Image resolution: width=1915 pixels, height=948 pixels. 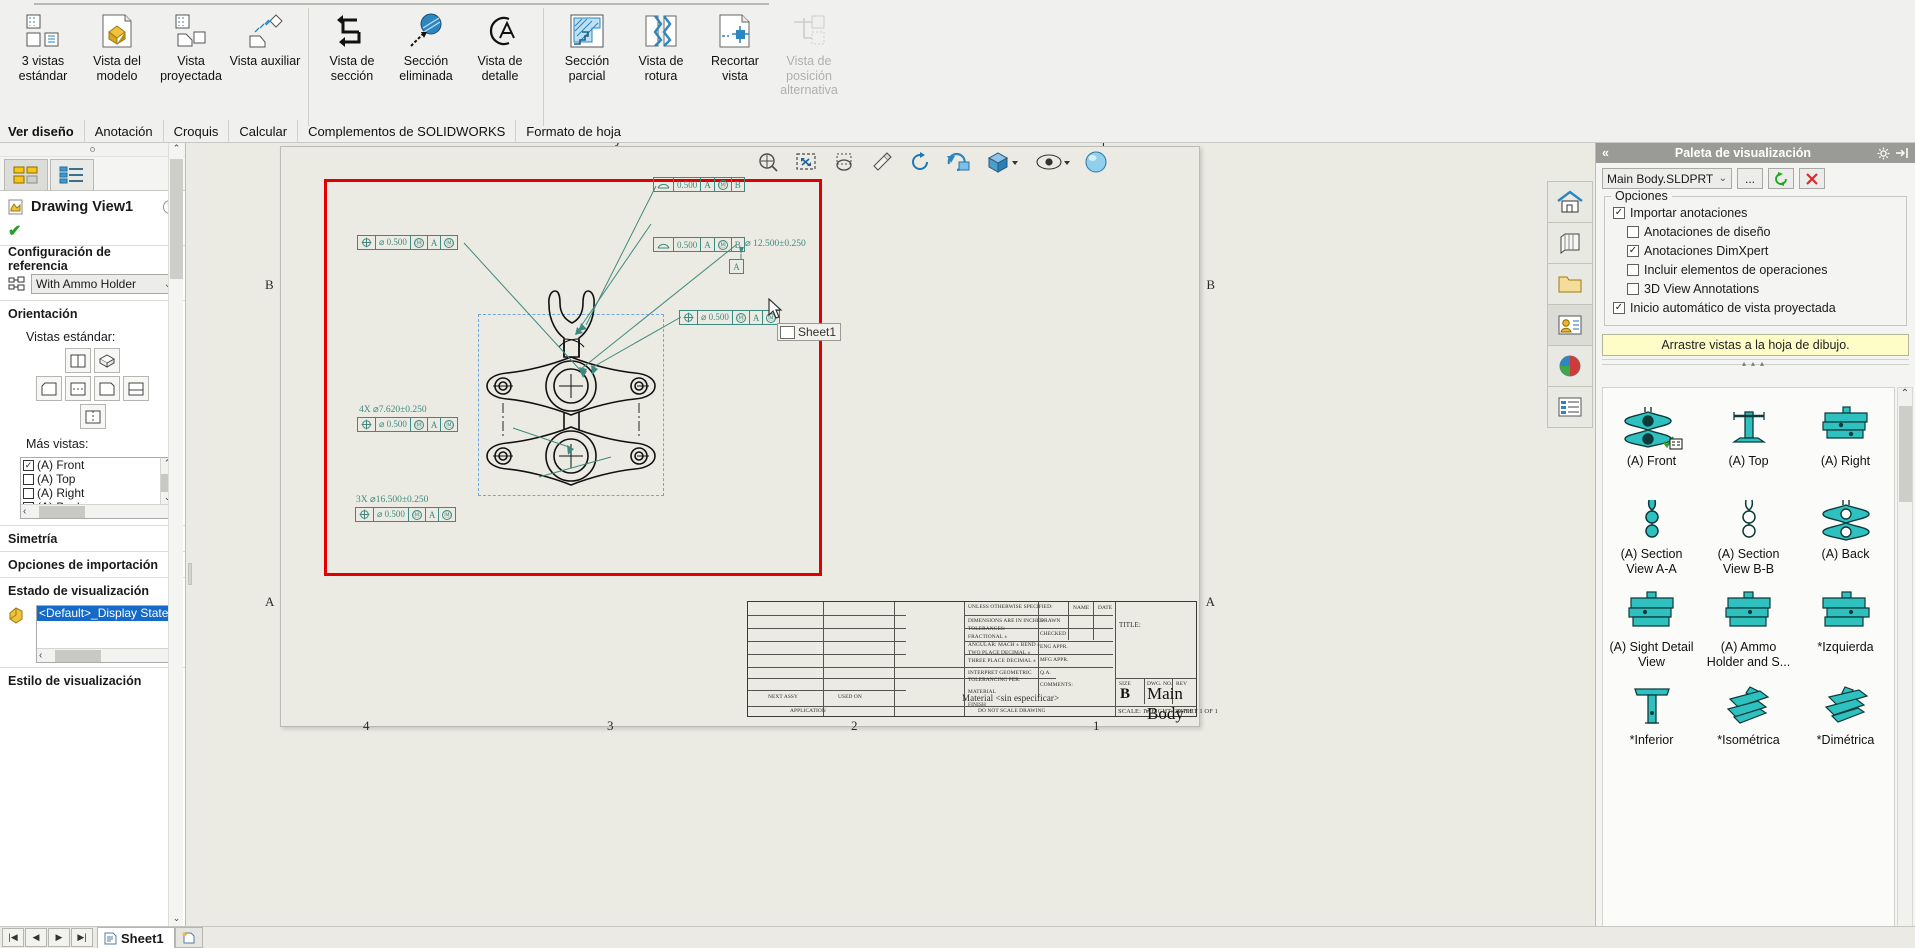 What do you see at coordinates (117, 54) in the screenshot?
I see `ribbon-button-model-view: Vista del modelo` at bounding box center [117, 54].